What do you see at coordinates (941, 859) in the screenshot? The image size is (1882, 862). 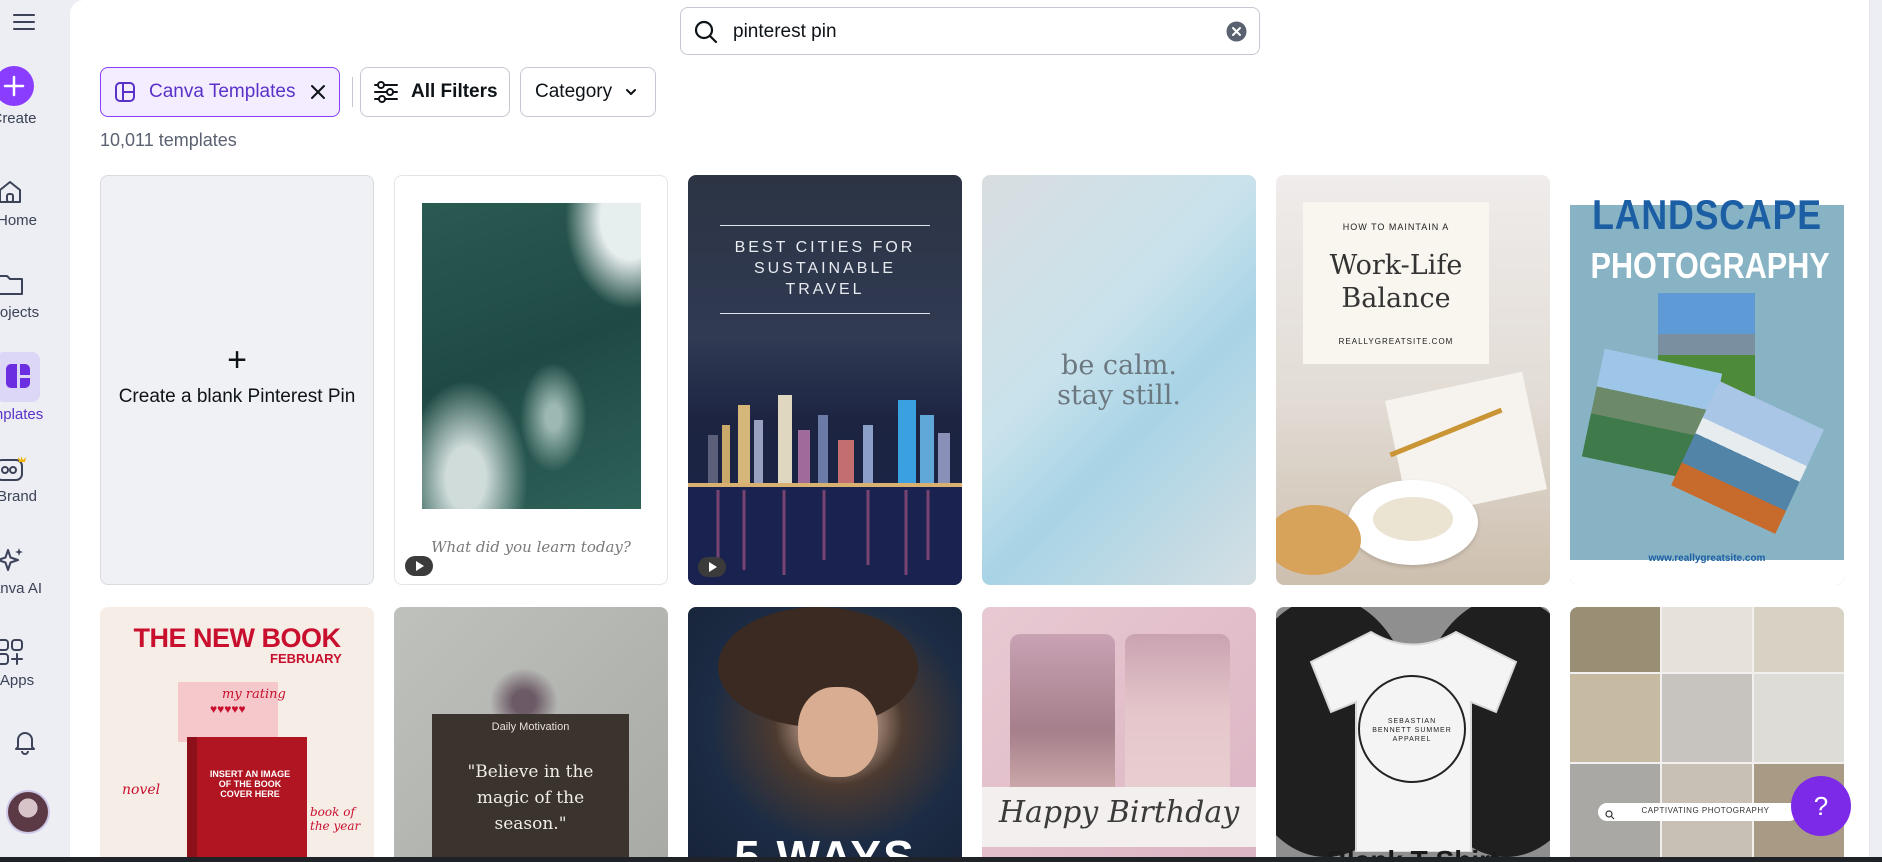 I see `taskbar-strip` at bounding box center [941, 859].